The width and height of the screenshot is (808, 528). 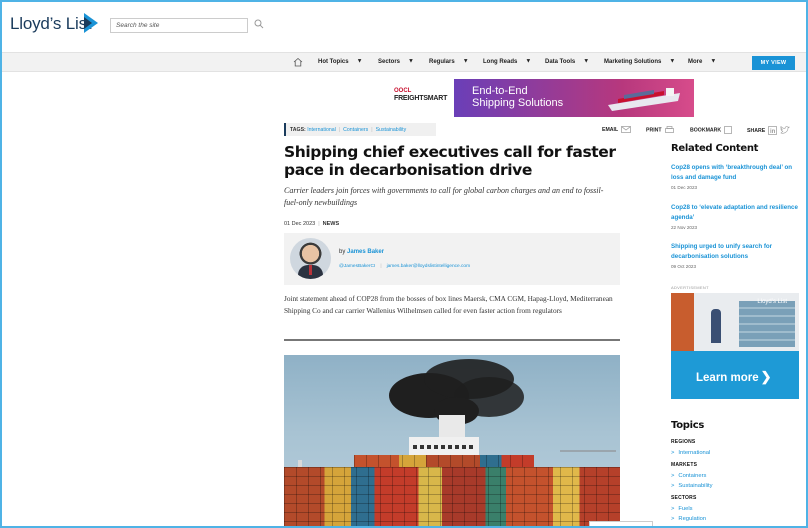 I want to click on home-icon, so click(x=298, y=62).